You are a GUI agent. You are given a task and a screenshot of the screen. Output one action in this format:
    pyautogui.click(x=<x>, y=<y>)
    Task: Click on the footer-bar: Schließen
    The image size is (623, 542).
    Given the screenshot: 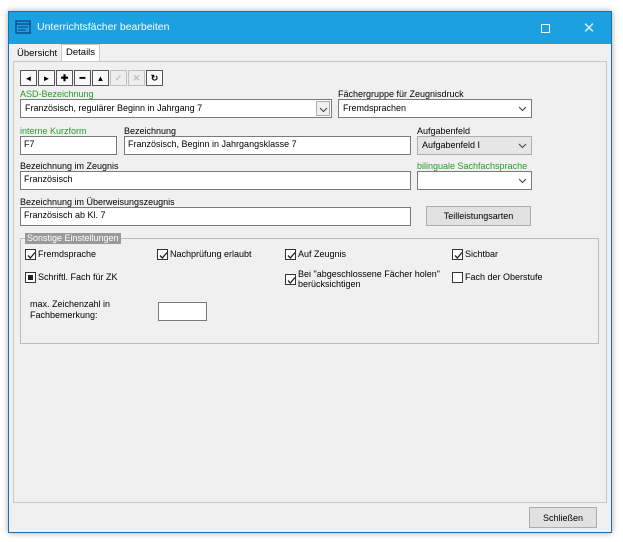 What is the action you would take?
    pyautogui.click(x=310, y=517)
    